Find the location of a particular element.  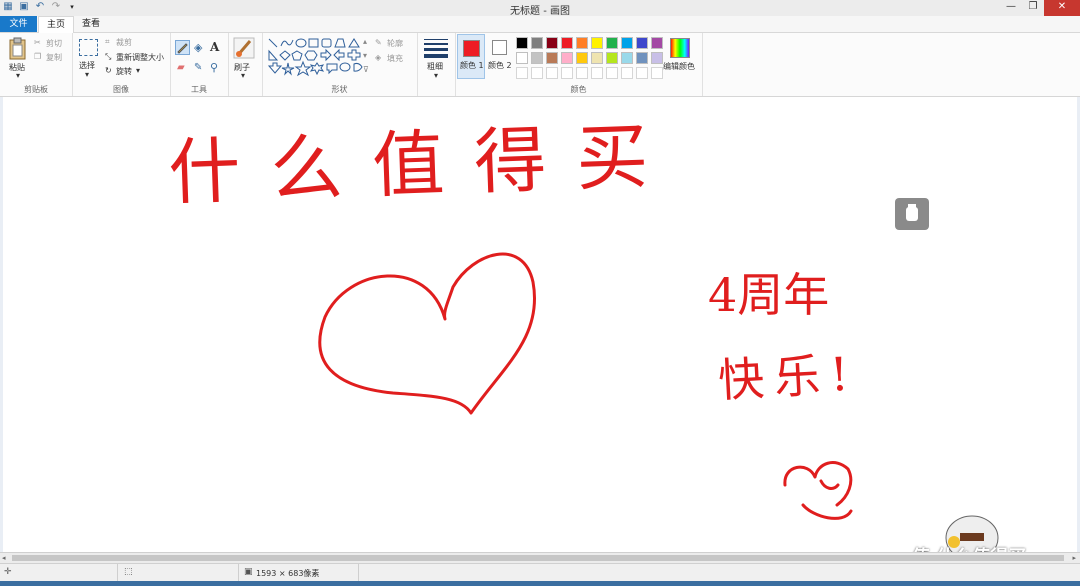

smiley-mouth-drawing is located at coordinates (829, 484).